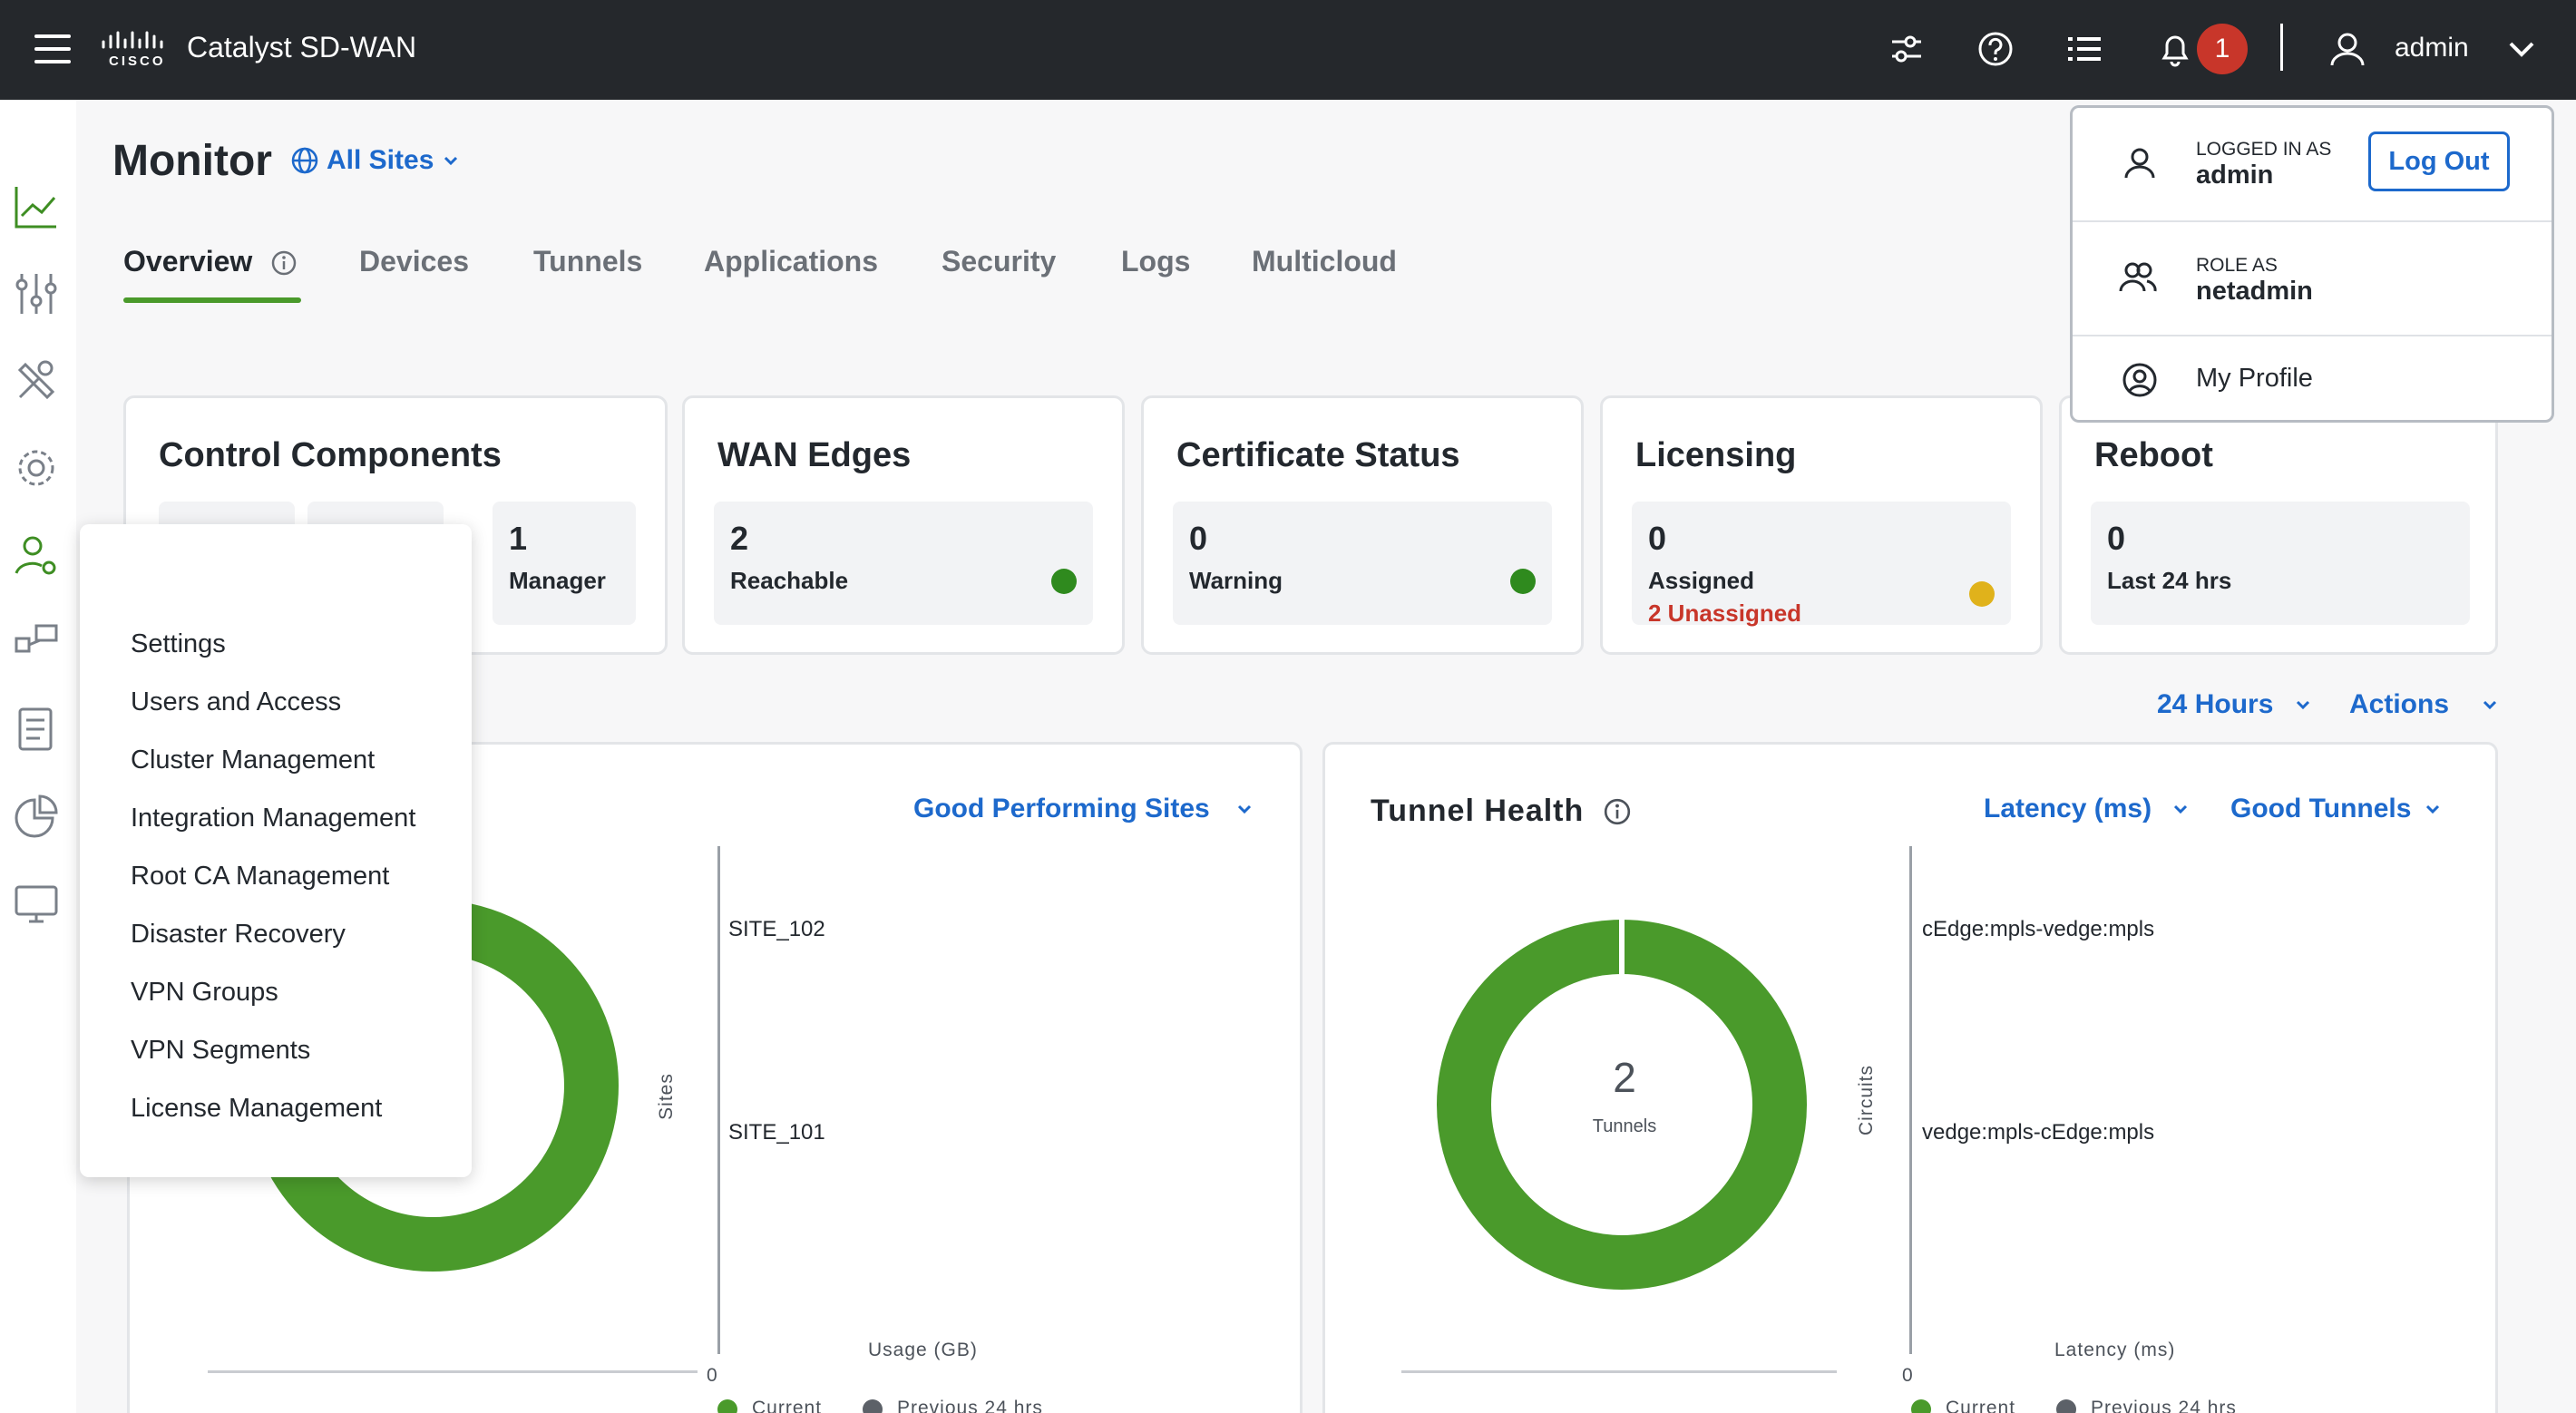 The image size is (2576, 1413). I want to click on card-title: Licensing, so click(1716, 455).